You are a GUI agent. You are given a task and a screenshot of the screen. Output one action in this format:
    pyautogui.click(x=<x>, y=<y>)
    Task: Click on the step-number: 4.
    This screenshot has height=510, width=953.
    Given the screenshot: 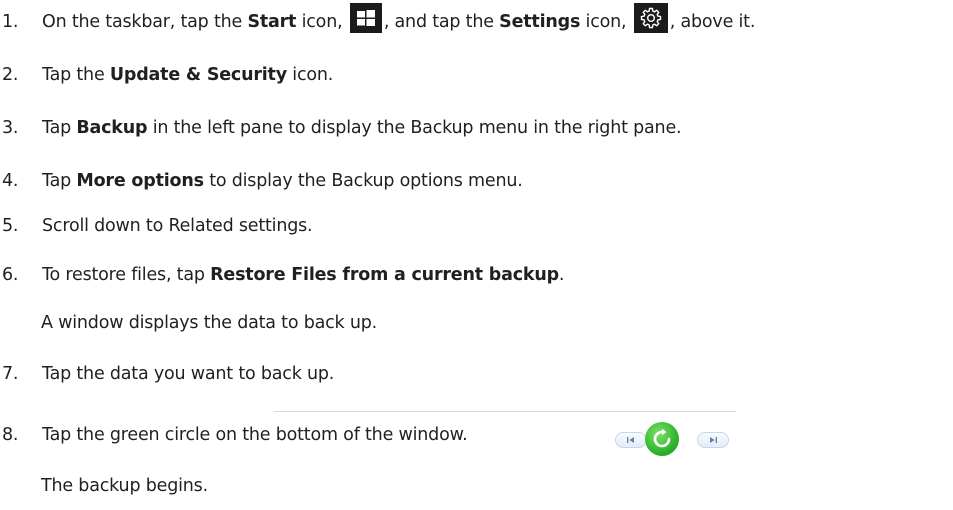 What is the action you would take?
    pyautogui.click(x=10, y=181)
    